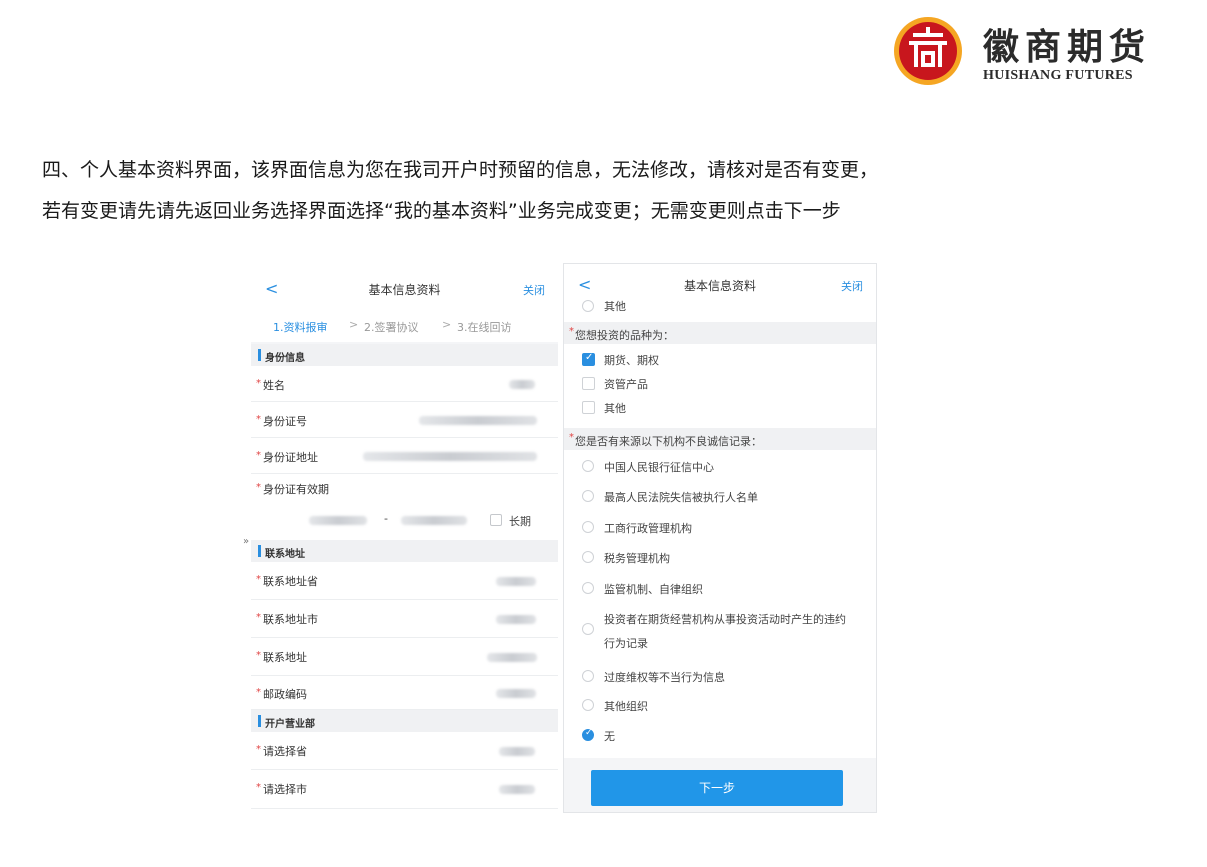 This screenshot has width=1207, height=867. Describe the element at coordinates (720, 472) in the screenshot. I see `option-pboc-credit: 中国人民银行征信中心` at that location.